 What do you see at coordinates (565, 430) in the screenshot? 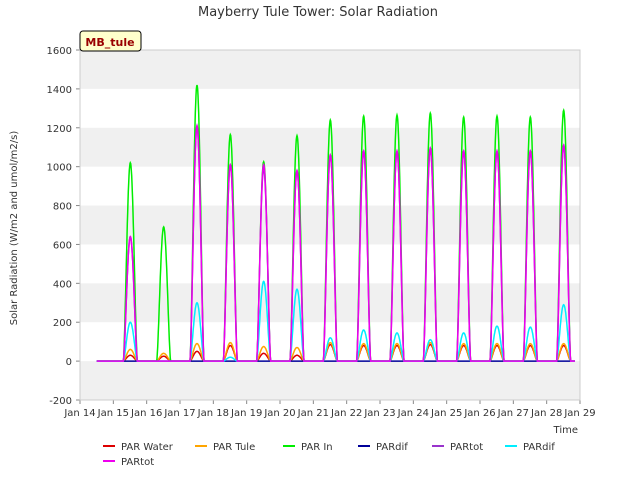
I see `x-axis-label: Time` at bounding box center [565, 430].